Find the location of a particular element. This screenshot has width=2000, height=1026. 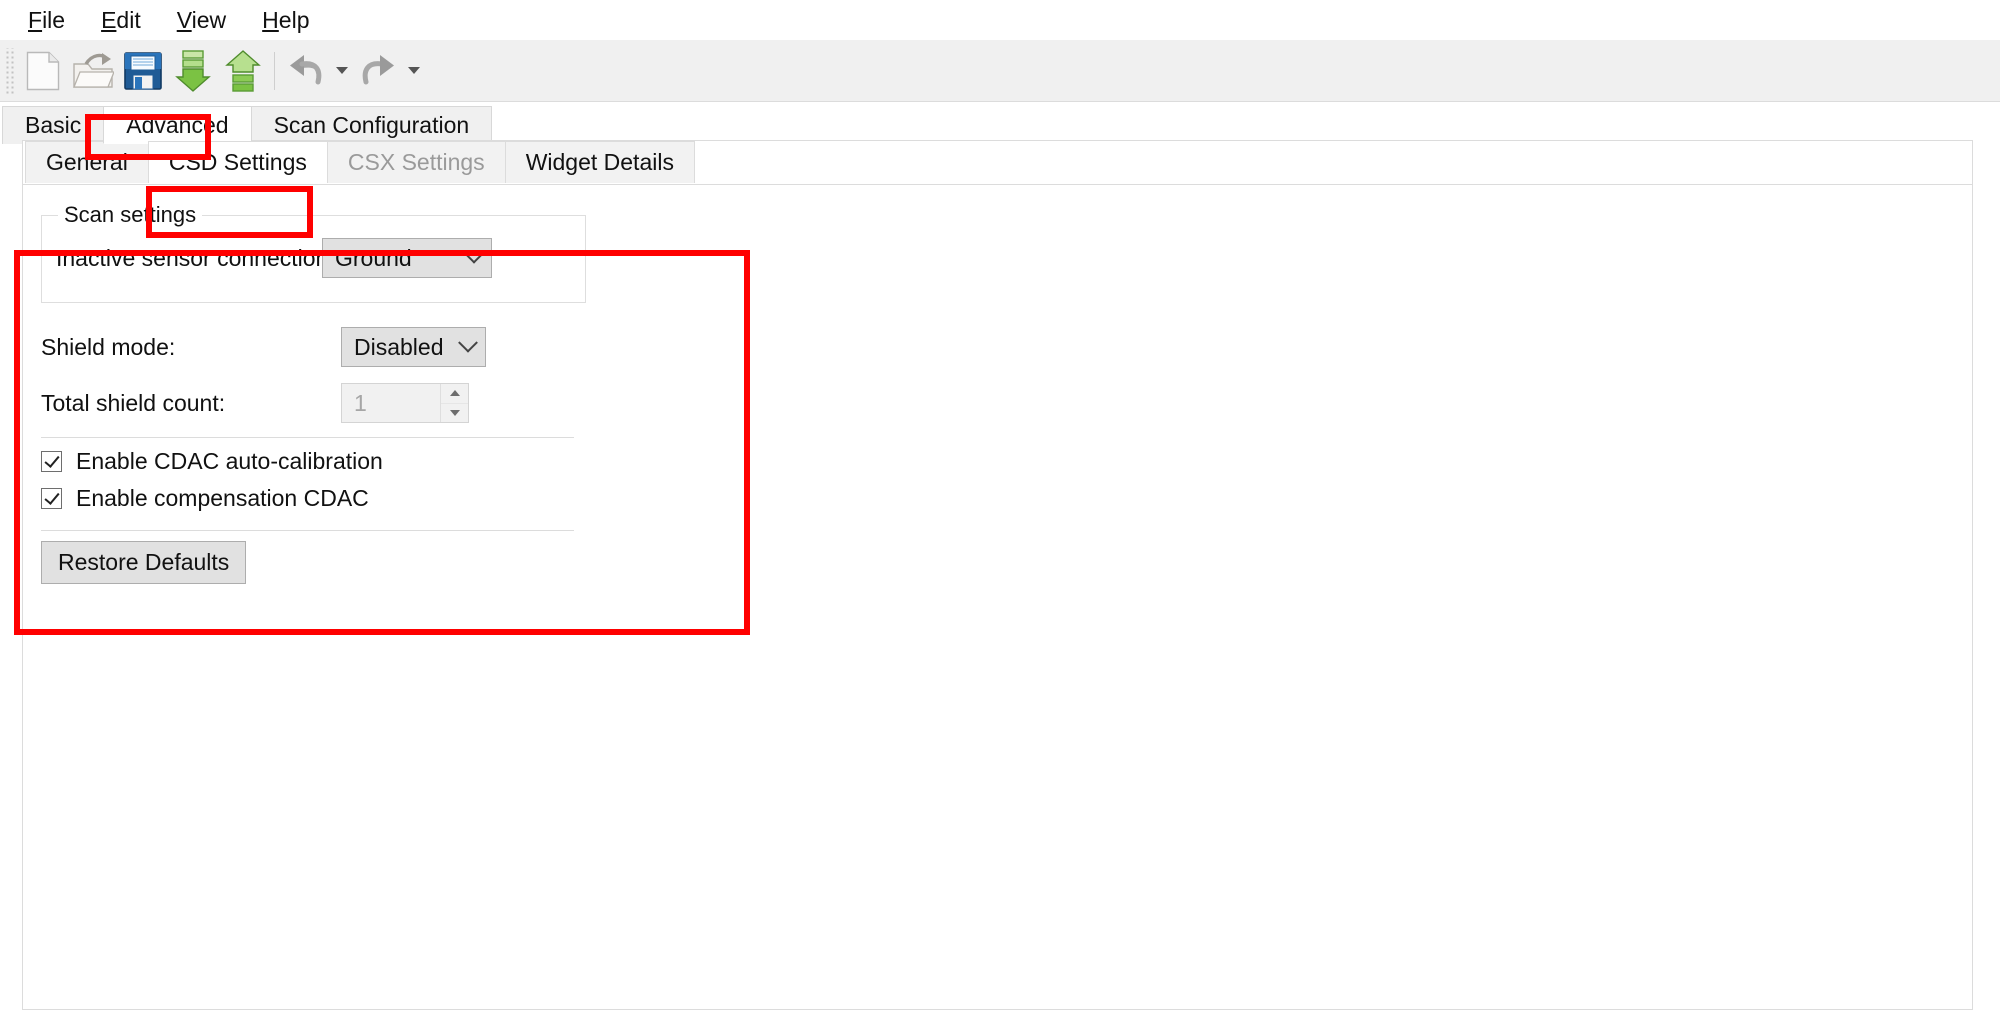

tab-general-label: General is located at coordinates (87, 162).